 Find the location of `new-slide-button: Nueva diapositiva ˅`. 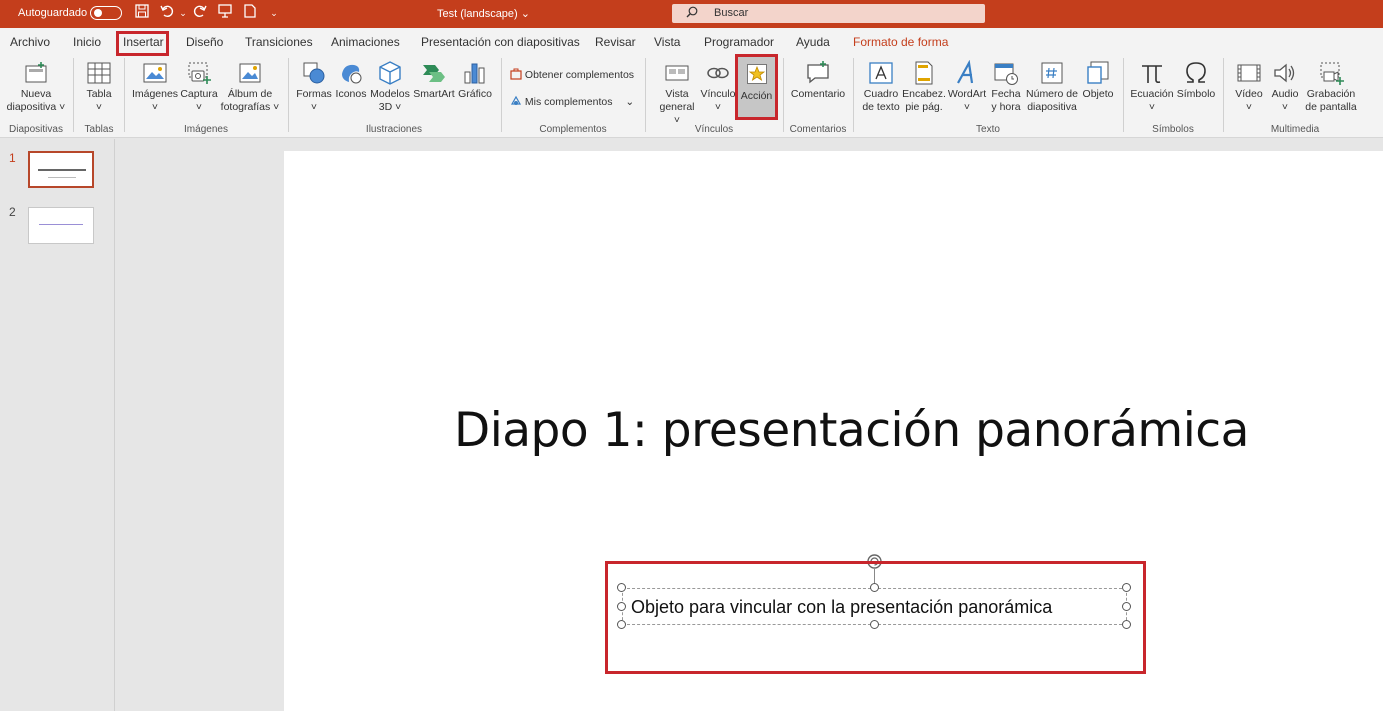

new-slide-button: Nueva diapositiva ˅ is located at coordinates (36, 87).